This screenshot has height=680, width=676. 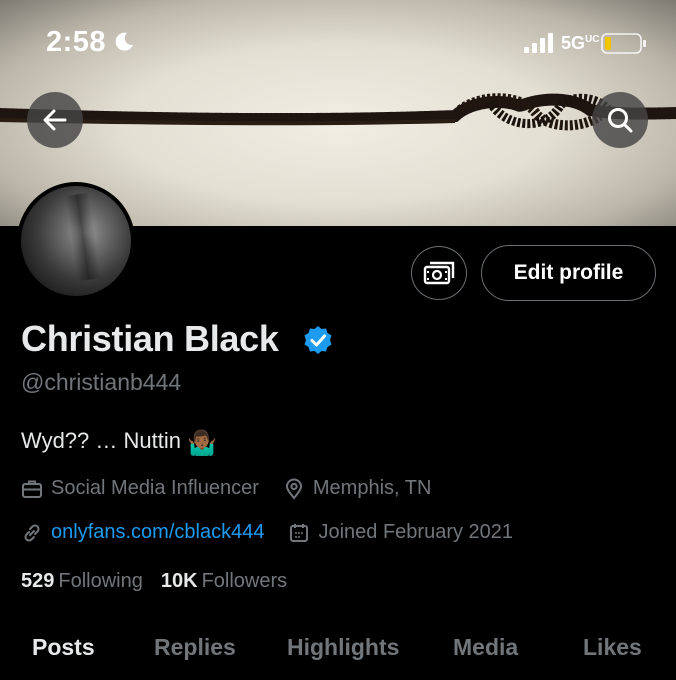 I want to click on following-count: 529, so click(x=38, y=581).